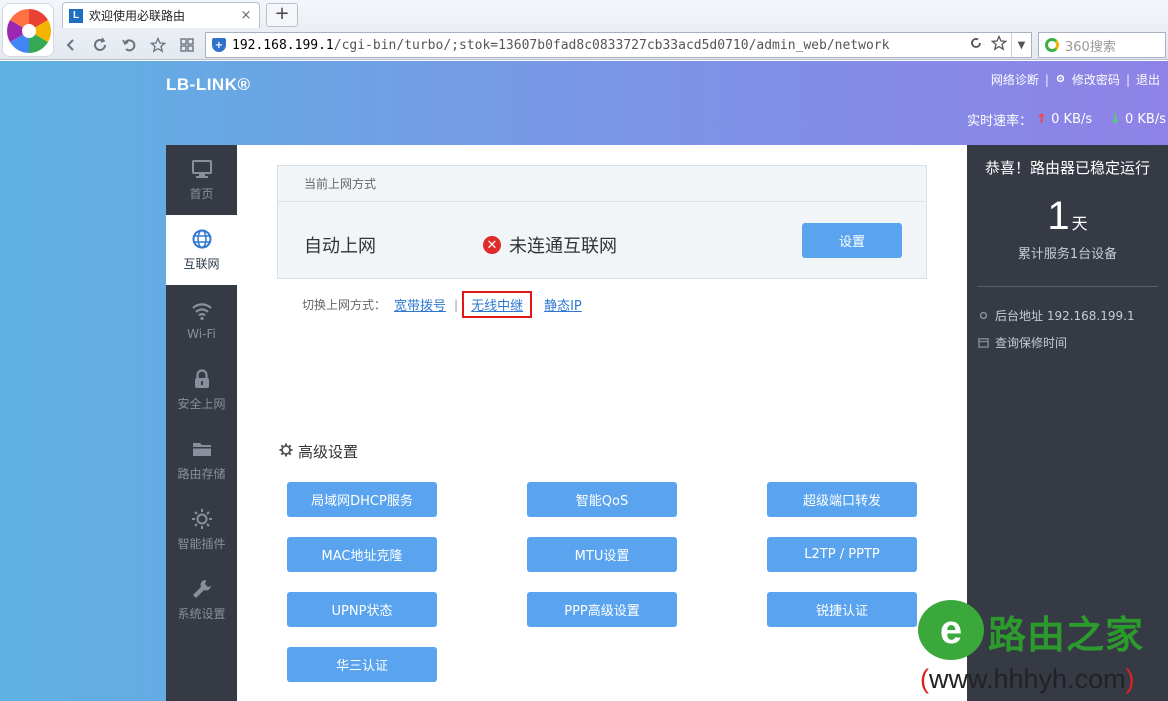 The width and height of the screenshot is (1168, 701). Describe the element at coordinates (1079, 223) in the screenshot. I see `uptime-unit: 天` at that location.